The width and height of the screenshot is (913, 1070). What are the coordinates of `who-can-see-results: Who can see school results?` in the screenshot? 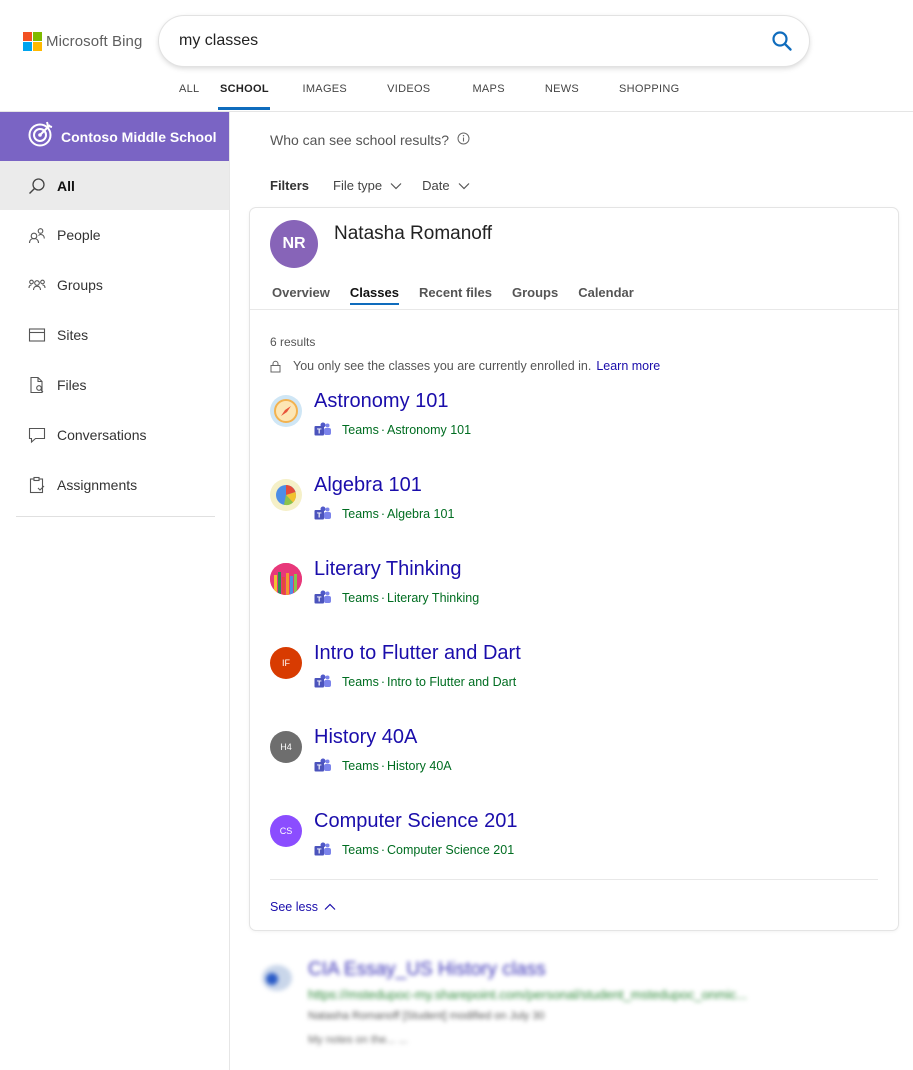 It's located at (370, 140).